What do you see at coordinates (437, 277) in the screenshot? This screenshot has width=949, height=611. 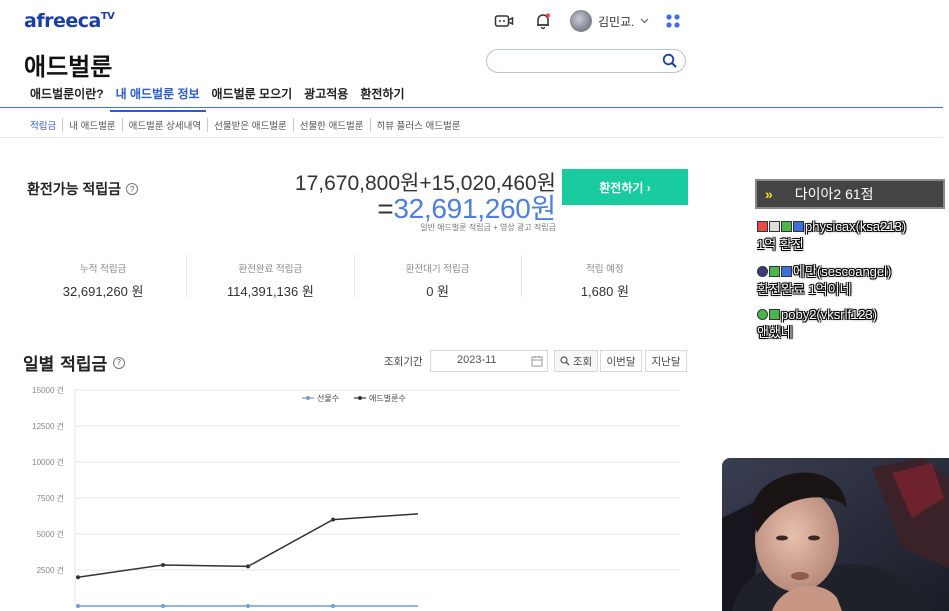 I see `stat-pending: 환전대기 적립금 0 원` at bounding box center [437, 277].